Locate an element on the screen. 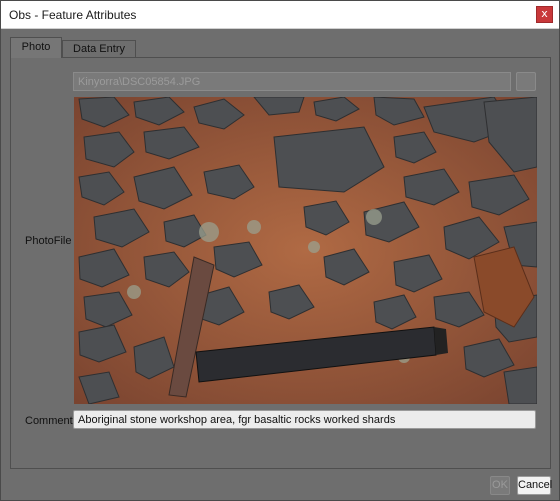  cancel-button: Cancel is located at coordinates (534, 485).